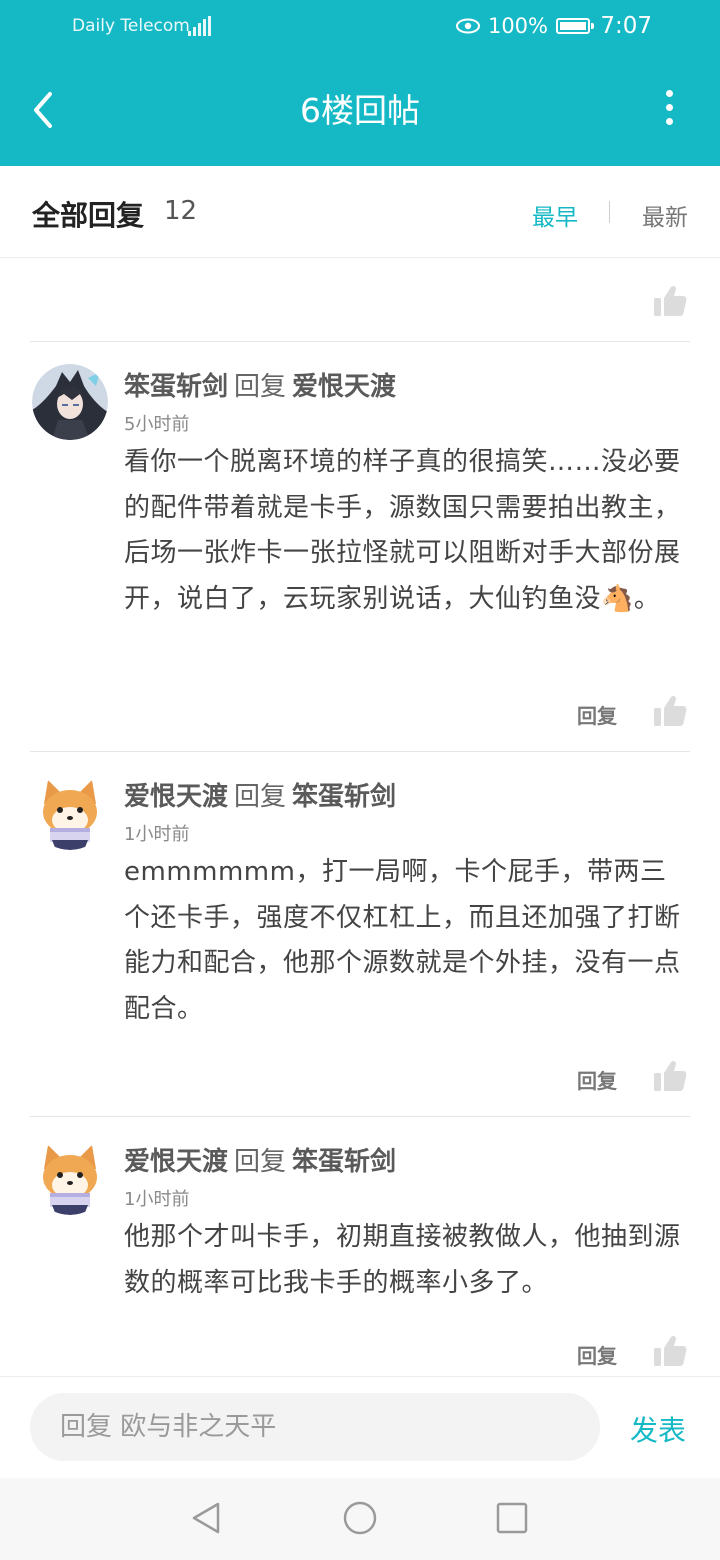  I want to click on system-nav-bar, so click(360, 1519).